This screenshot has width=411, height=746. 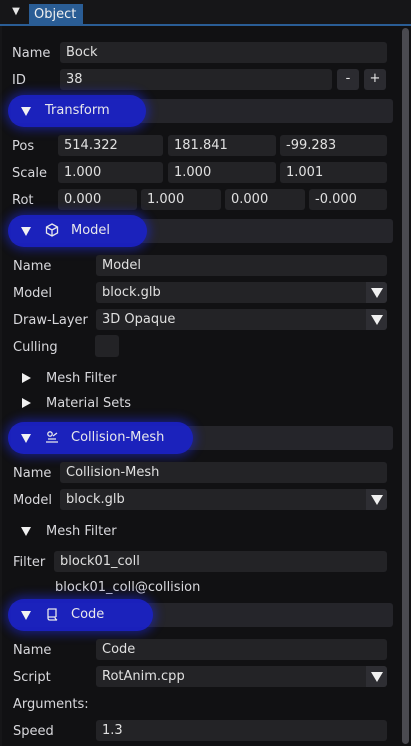 I want to click on pos-y-field: 181.841, so click(x=222, y=145).